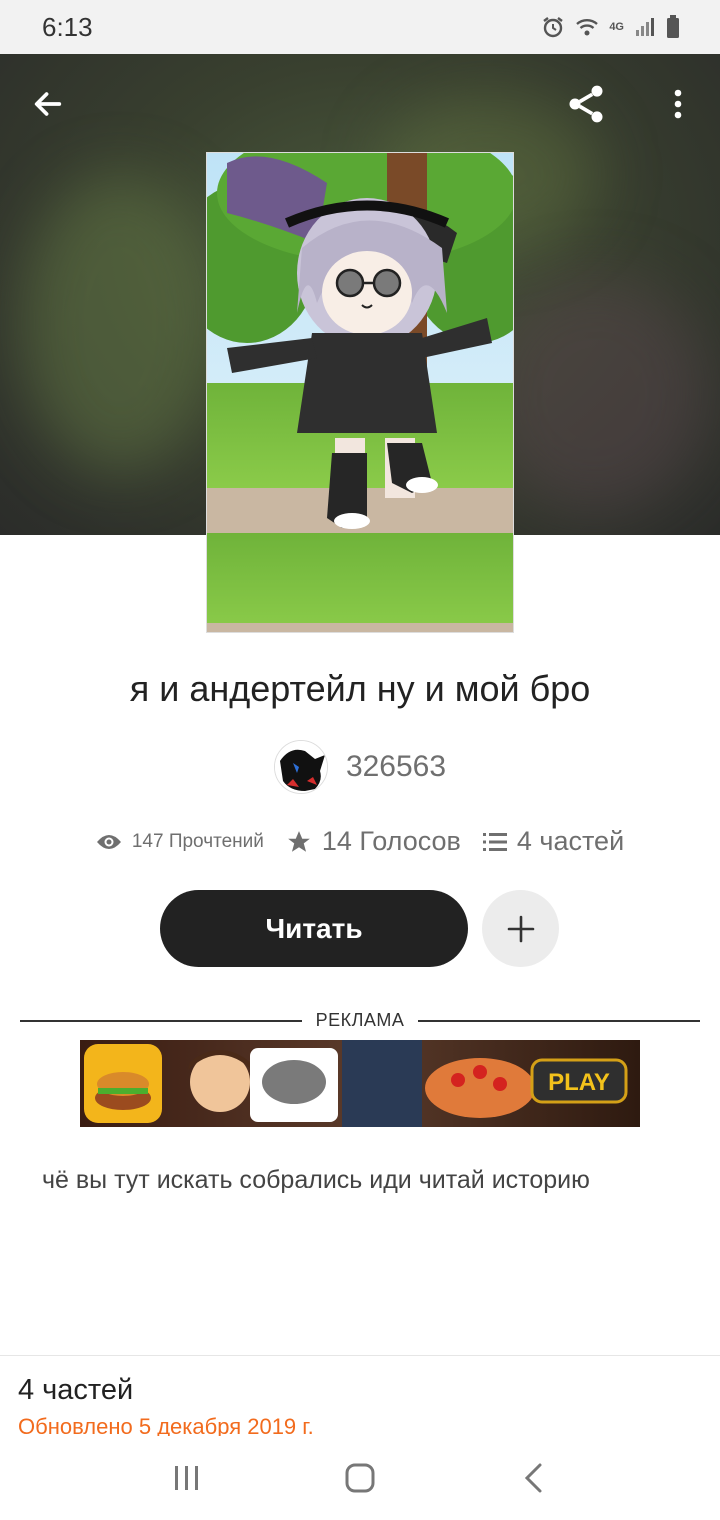 This screenshot has width=720, height=1520. What do you see at coordinates (579, 1082) in the screenshot?
I see `ad-play-text: PLAY` at bounding box center [579, 1082].